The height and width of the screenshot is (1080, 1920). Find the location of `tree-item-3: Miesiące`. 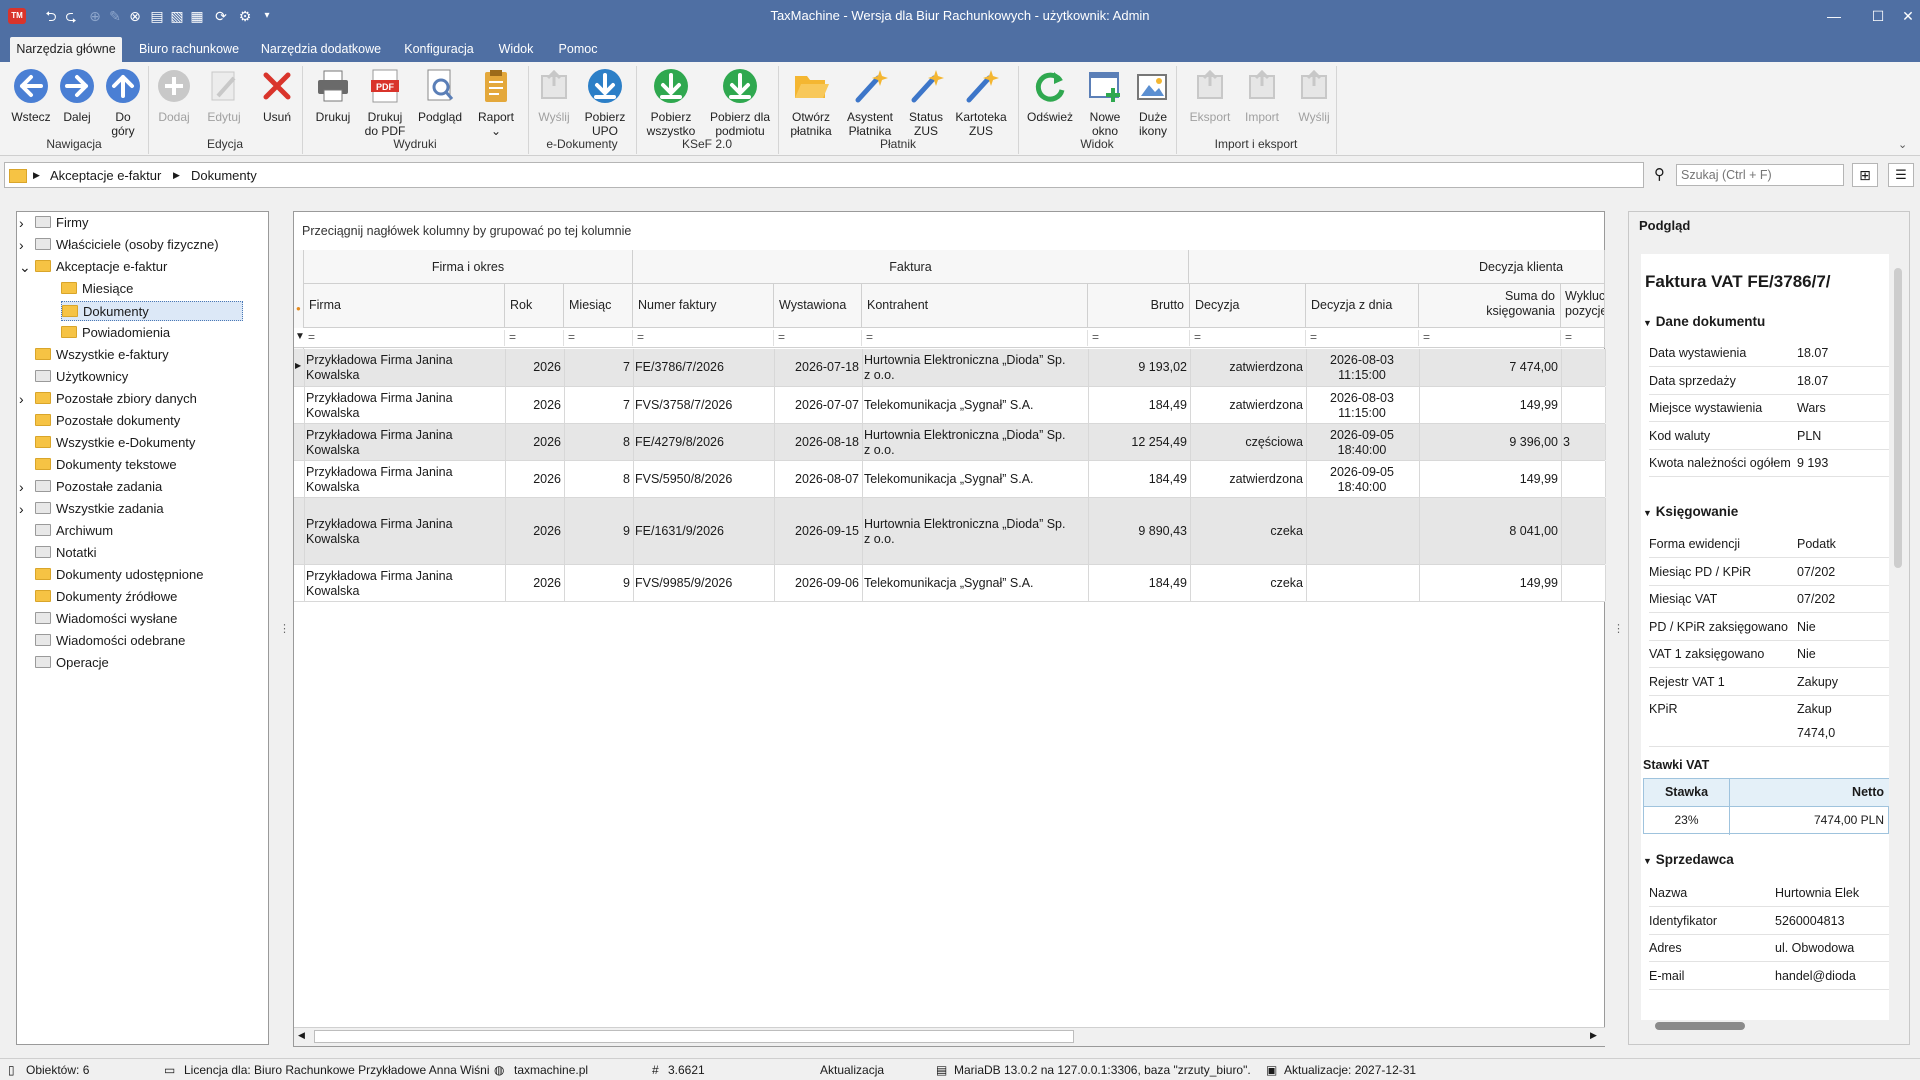

tree-item-3: Miesiące is located at coordinates (97, 289).